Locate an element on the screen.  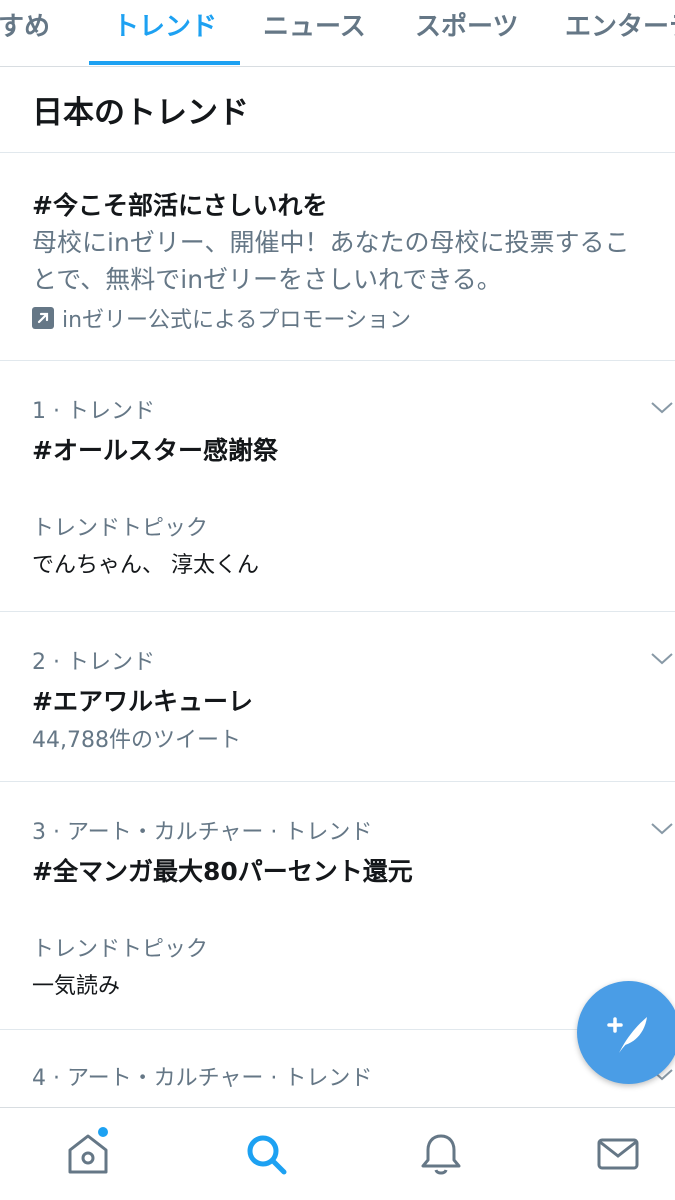
new-content-indicator is located at coordinates (103, 1132).